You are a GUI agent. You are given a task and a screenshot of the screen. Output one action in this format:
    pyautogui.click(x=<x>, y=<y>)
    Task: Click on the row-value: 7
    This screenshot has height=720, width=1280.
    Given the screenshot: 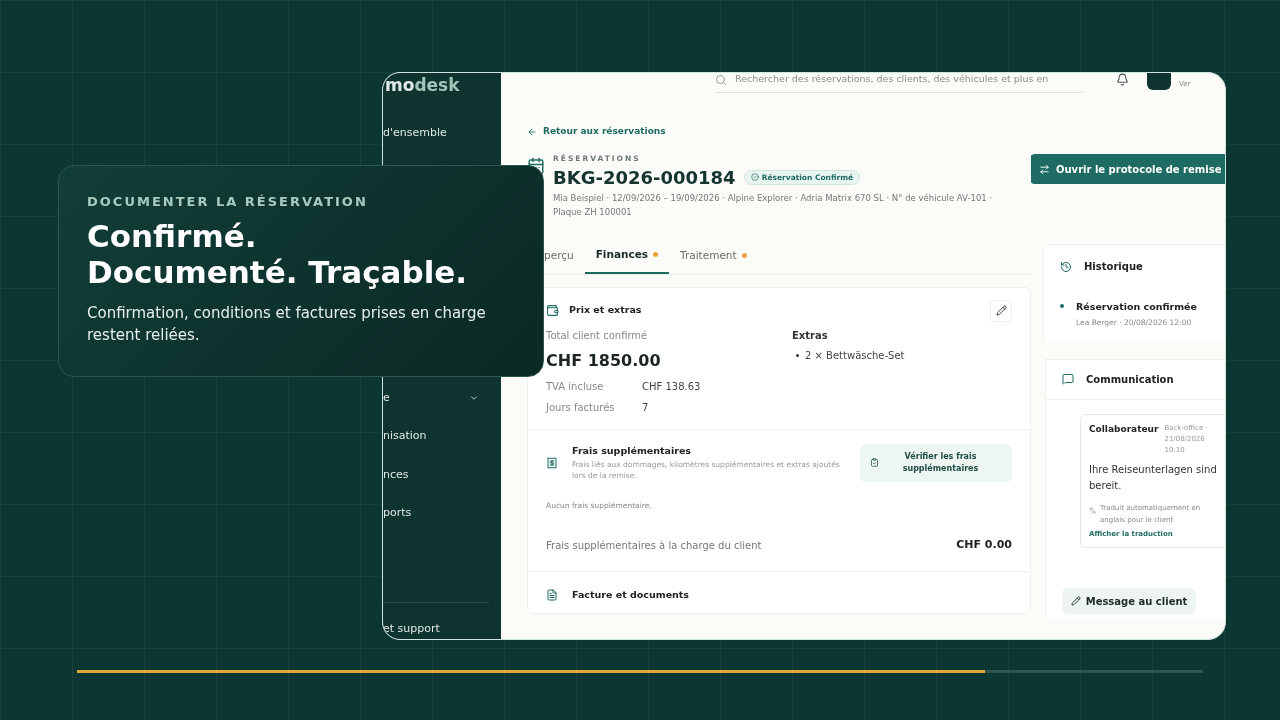 What is the action you would take?
    pyautogui.click(x=645, y=407)
    